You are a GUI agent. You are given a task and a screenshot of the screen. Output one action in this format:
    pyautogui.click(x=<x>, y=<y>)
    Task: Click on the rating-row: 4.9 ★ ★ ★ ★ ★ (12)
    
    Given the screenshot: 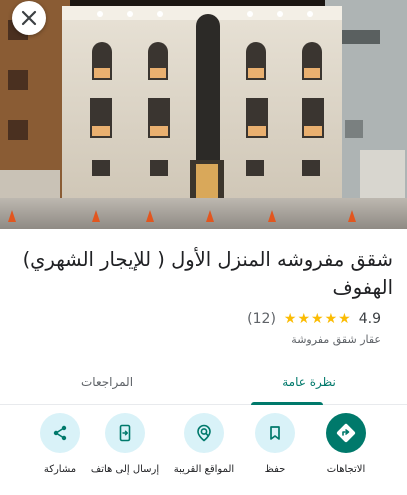 What is the action you would take?
    pyautogui.click(x=314, y=319)
    